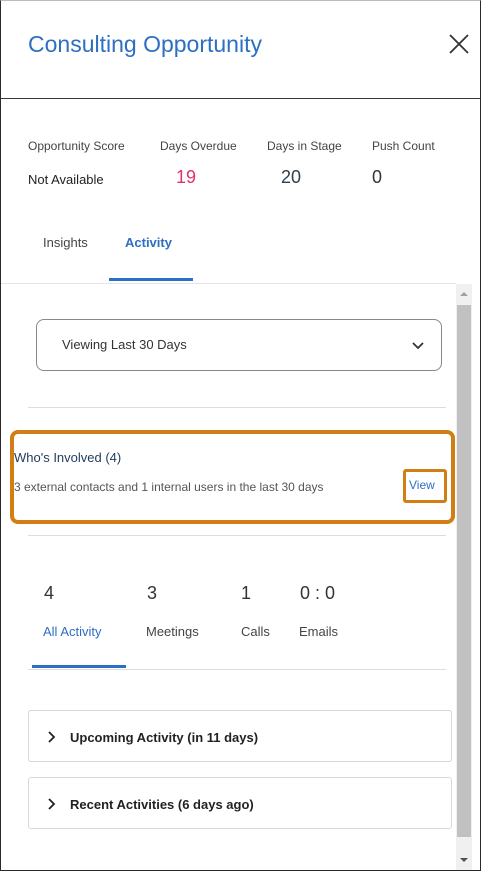  I want to click on scrollbar-thumb, so click(464, 571).